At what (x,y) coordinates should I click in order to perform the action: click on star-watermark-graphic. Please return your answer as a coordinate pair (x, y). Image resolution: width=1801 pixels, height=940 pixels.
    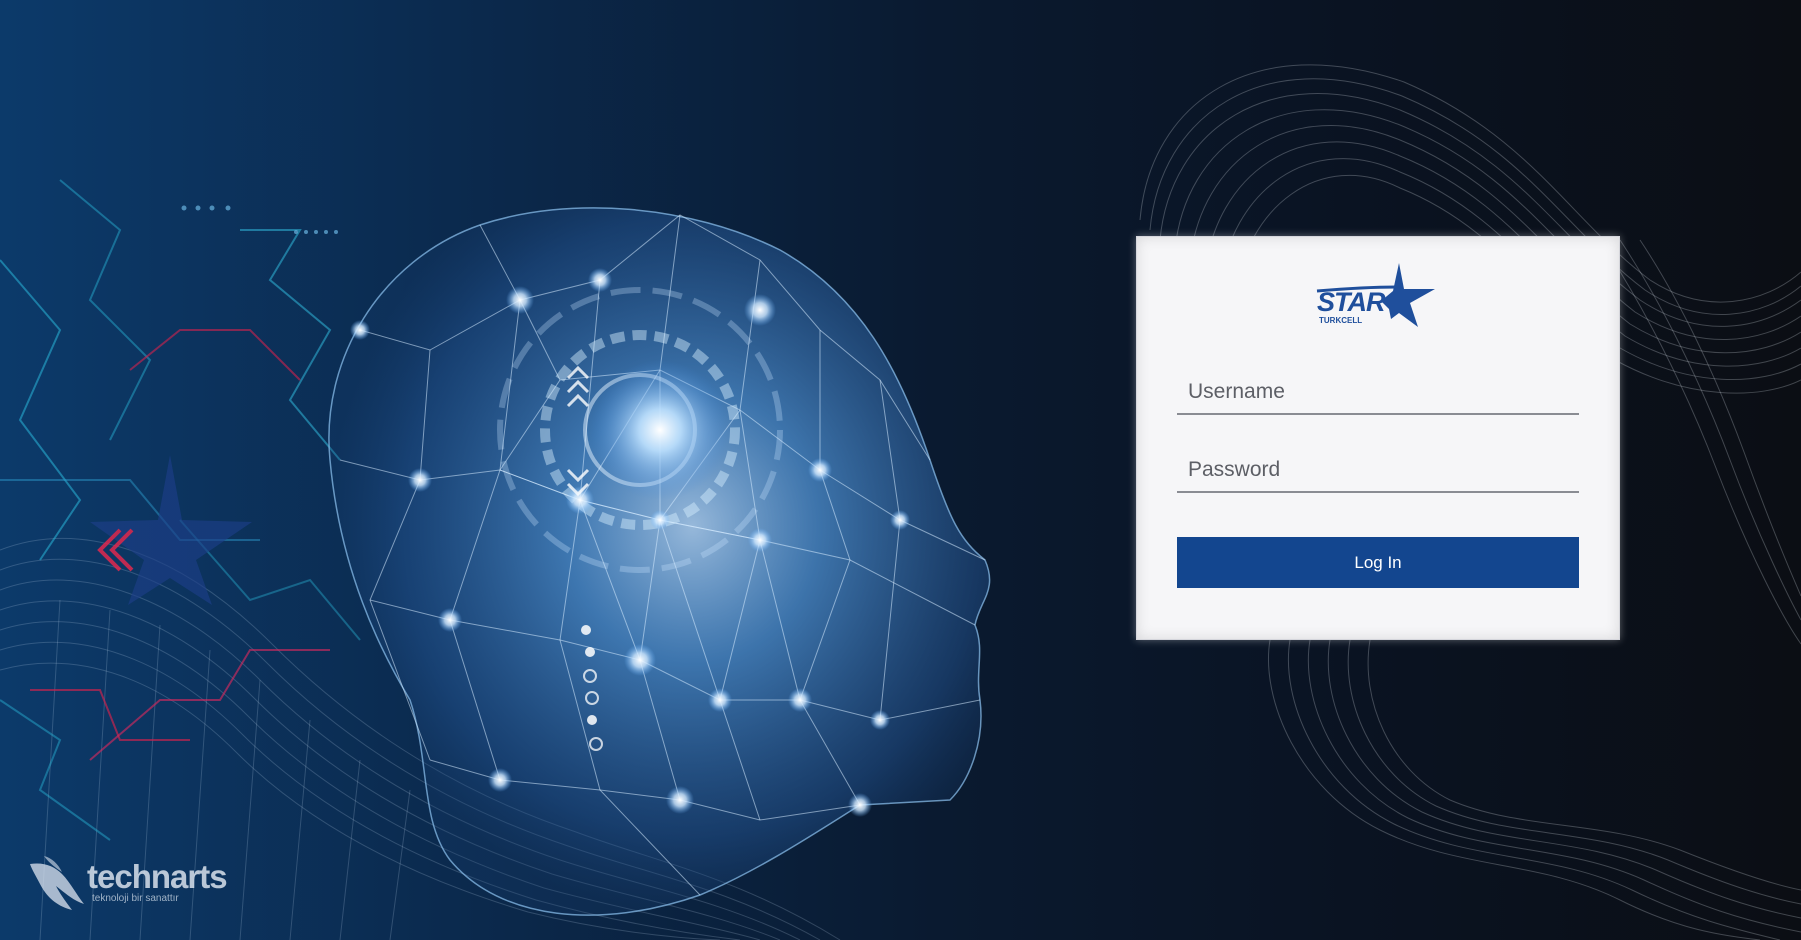
    Looking at the image, I should click on (171, 530).